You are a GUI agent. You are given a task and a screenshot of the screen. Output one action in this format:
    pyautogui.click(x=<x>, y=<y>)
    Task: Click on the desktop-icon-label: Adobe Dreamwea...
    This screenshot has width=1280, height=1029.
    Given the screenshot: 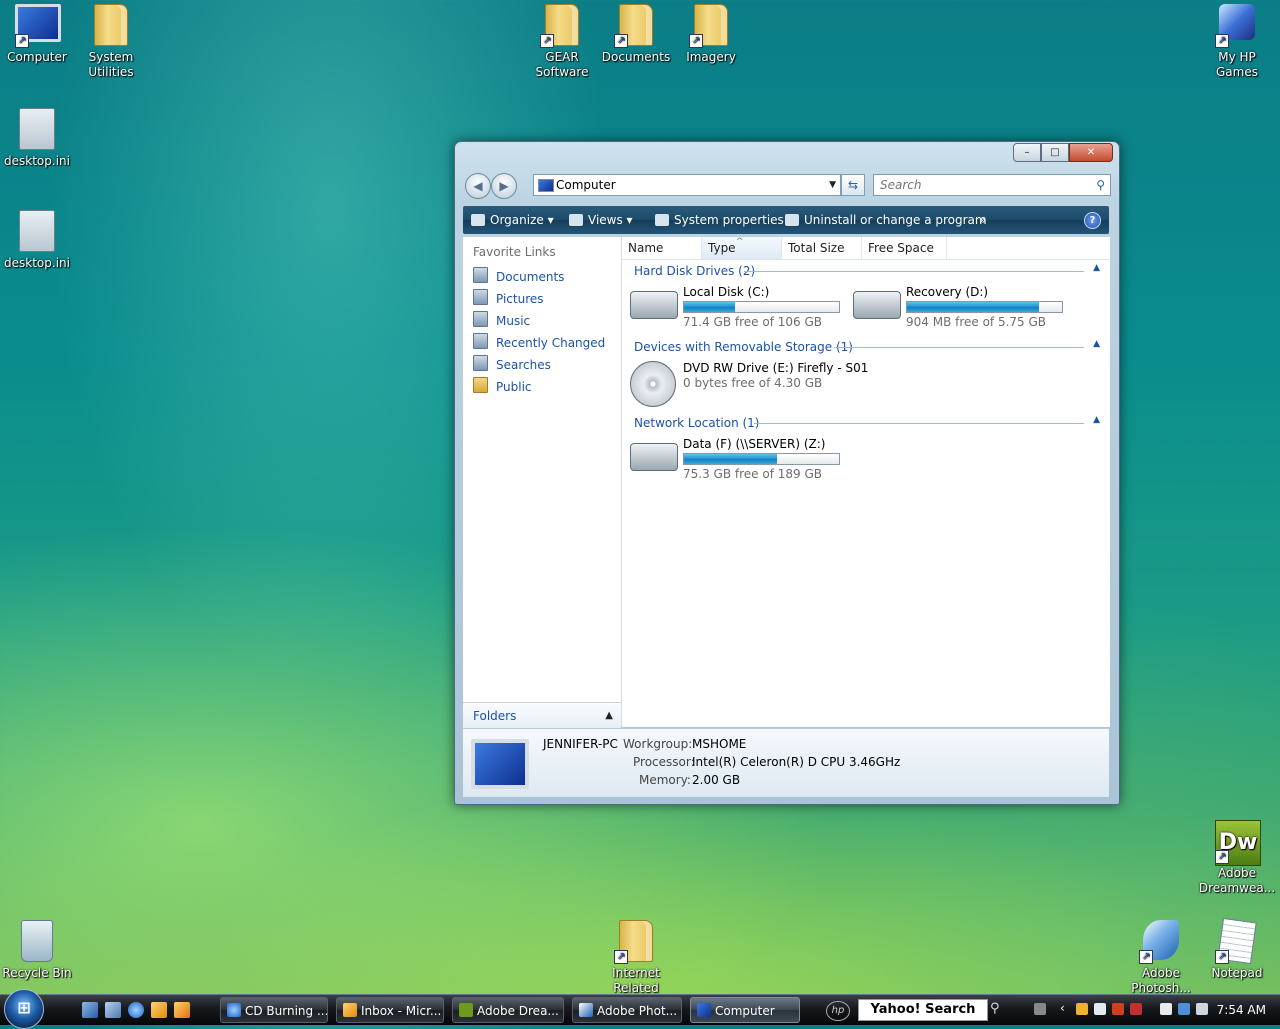 What is the action you would take?
    pyautogui.click(x=1237, y=880)
    